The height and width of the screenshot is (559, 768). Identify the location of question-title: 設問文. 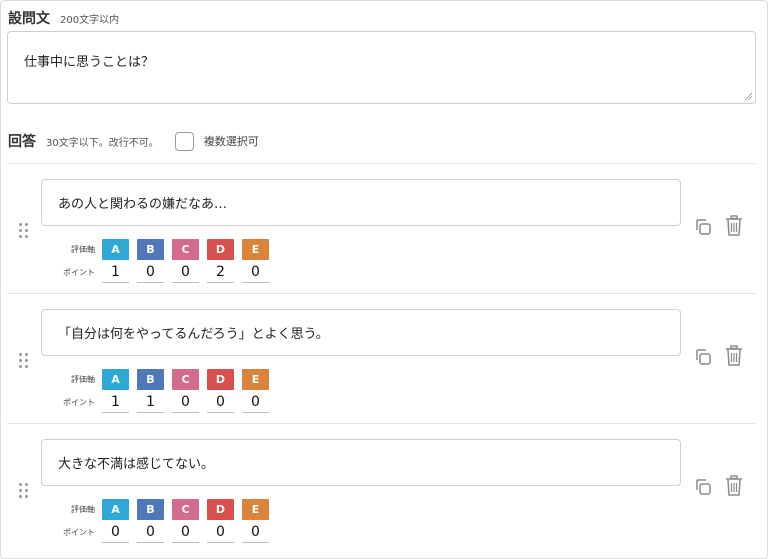
(29, 19).